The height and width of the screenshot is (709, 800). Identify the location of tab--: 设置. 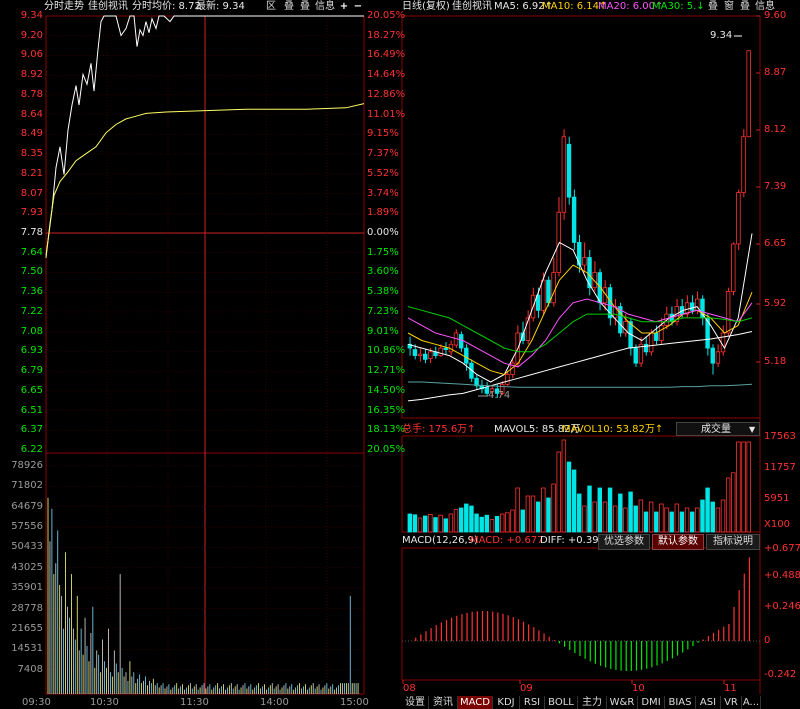
(415, 702).